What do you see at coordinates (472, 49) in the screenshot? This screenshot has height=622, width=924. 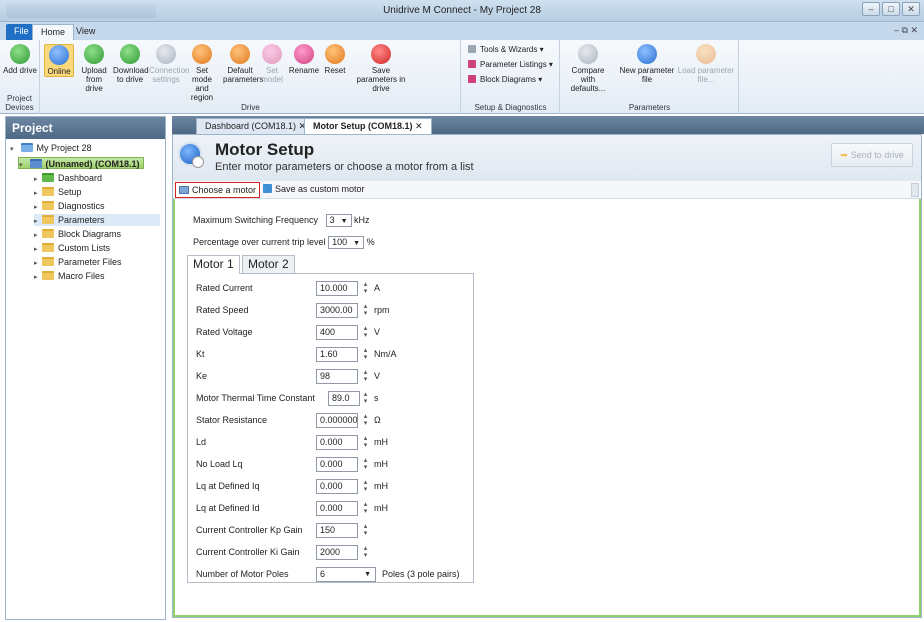 I see `tools-icon` at bounding box center [472, 49].